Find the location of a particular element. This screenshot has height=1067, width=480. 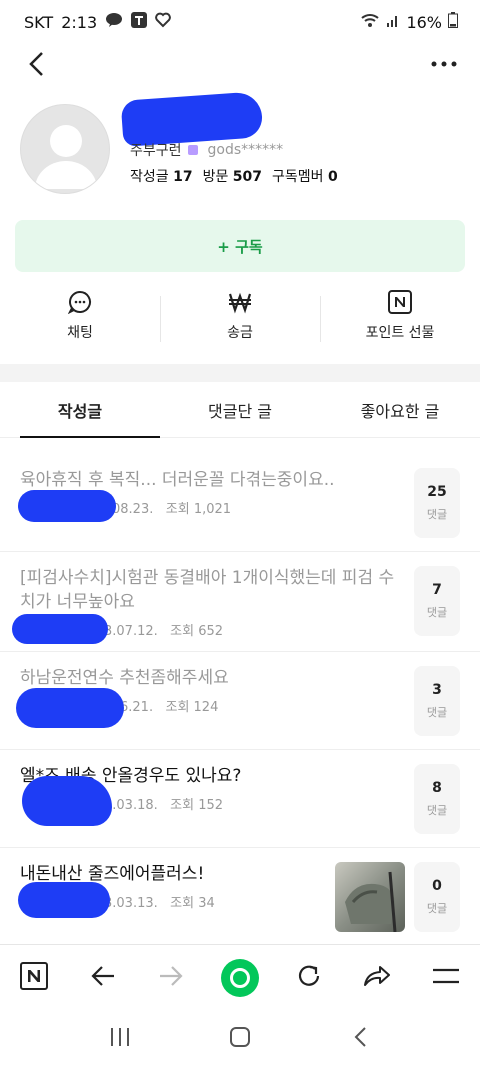

list-item: 하남운전연수 추천좀해주세요 6.21. 조회 124 3 댓글 is located at coordinates (240, 701).